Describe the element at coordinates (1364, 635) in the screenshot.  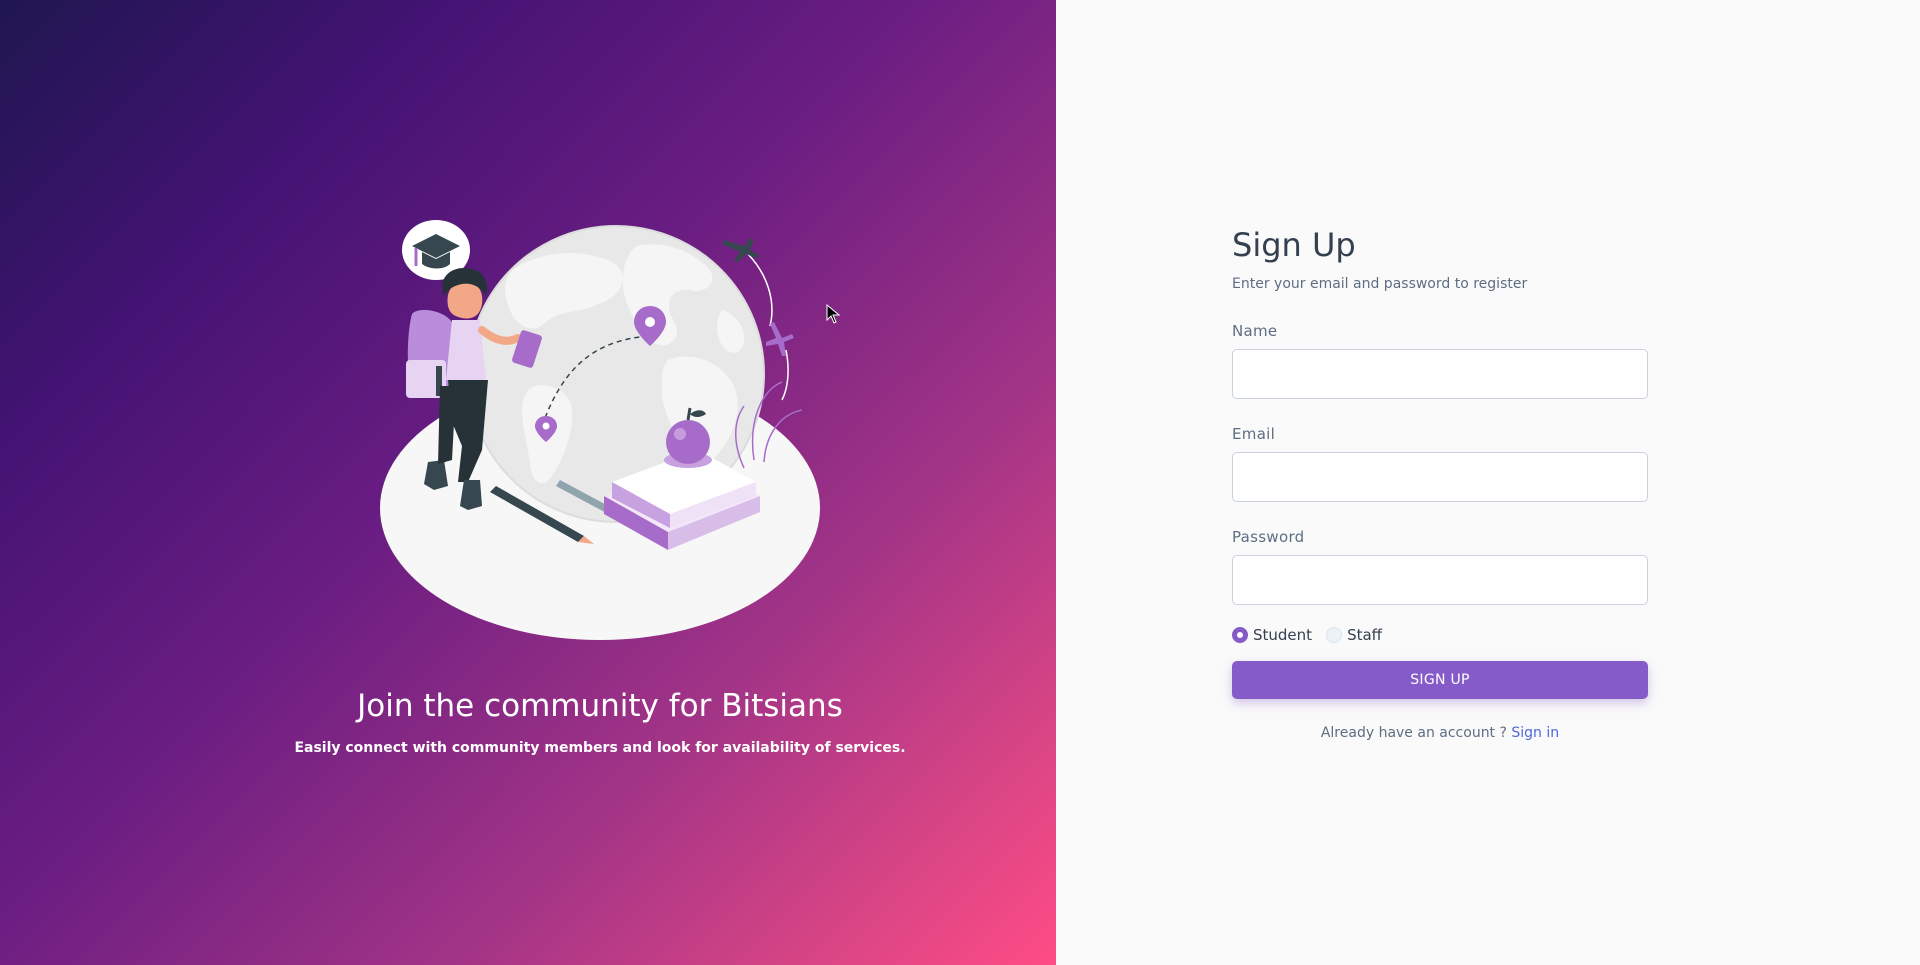
I see `staff-radio-label: Staff` at that location.